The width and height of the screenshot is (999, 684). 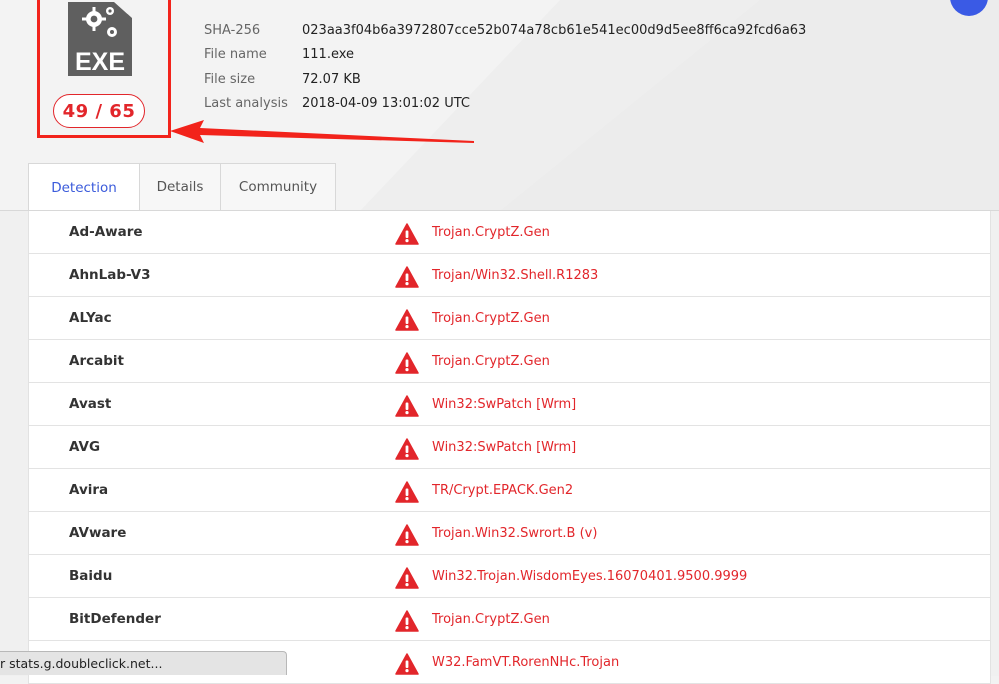 I want to click on detection-result: Trojan/Win32.Shell.R1283, so click(x=515, y=275).